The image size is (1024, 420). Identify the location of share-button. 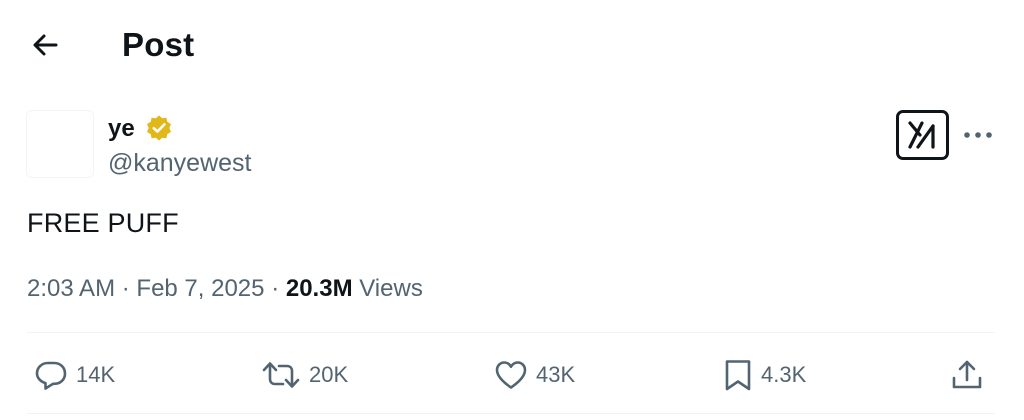
(967, 375).